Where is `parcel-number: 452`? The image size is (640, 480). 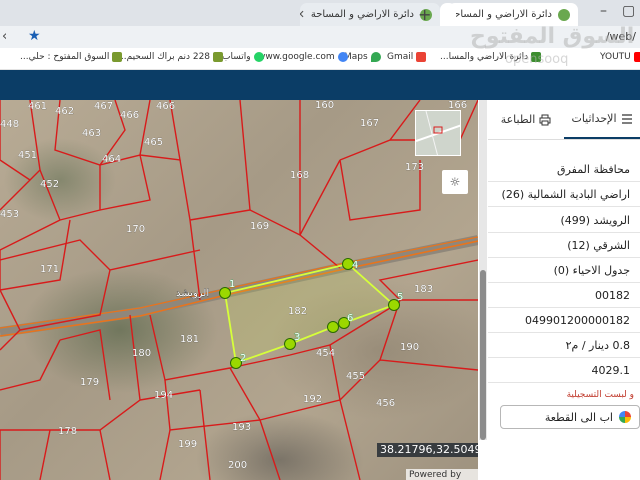 parcel-number: 452 is located at coordinates (49, 184).